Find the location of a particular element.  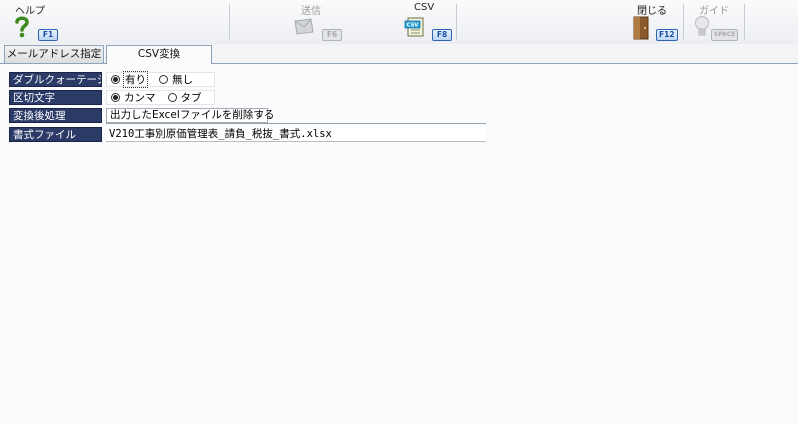

svg-text: CSV is located at coordinates (413, 26).